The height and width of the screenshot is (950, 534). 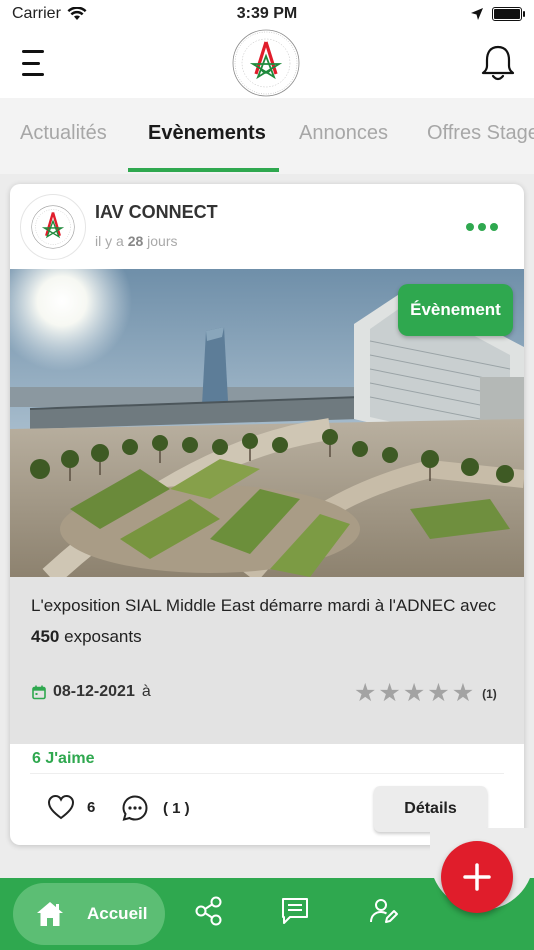 I want to click on add-button, so click(x=477, y=877).